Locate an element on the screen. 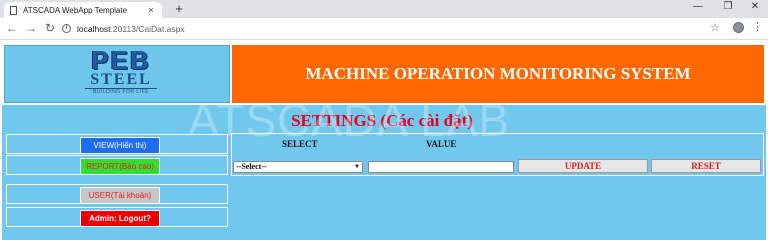  view-button: VIEW(Hiển thị) is located at coordinates (120, 145).